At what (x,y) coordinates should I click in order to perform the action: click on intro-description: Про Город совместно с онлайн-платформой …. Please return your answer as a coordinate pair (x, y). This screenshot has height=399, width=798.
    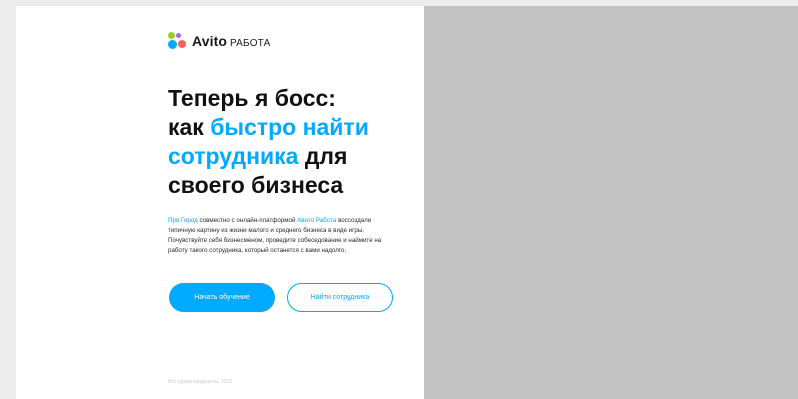
    Looking at the image, I should click on (282, 236).